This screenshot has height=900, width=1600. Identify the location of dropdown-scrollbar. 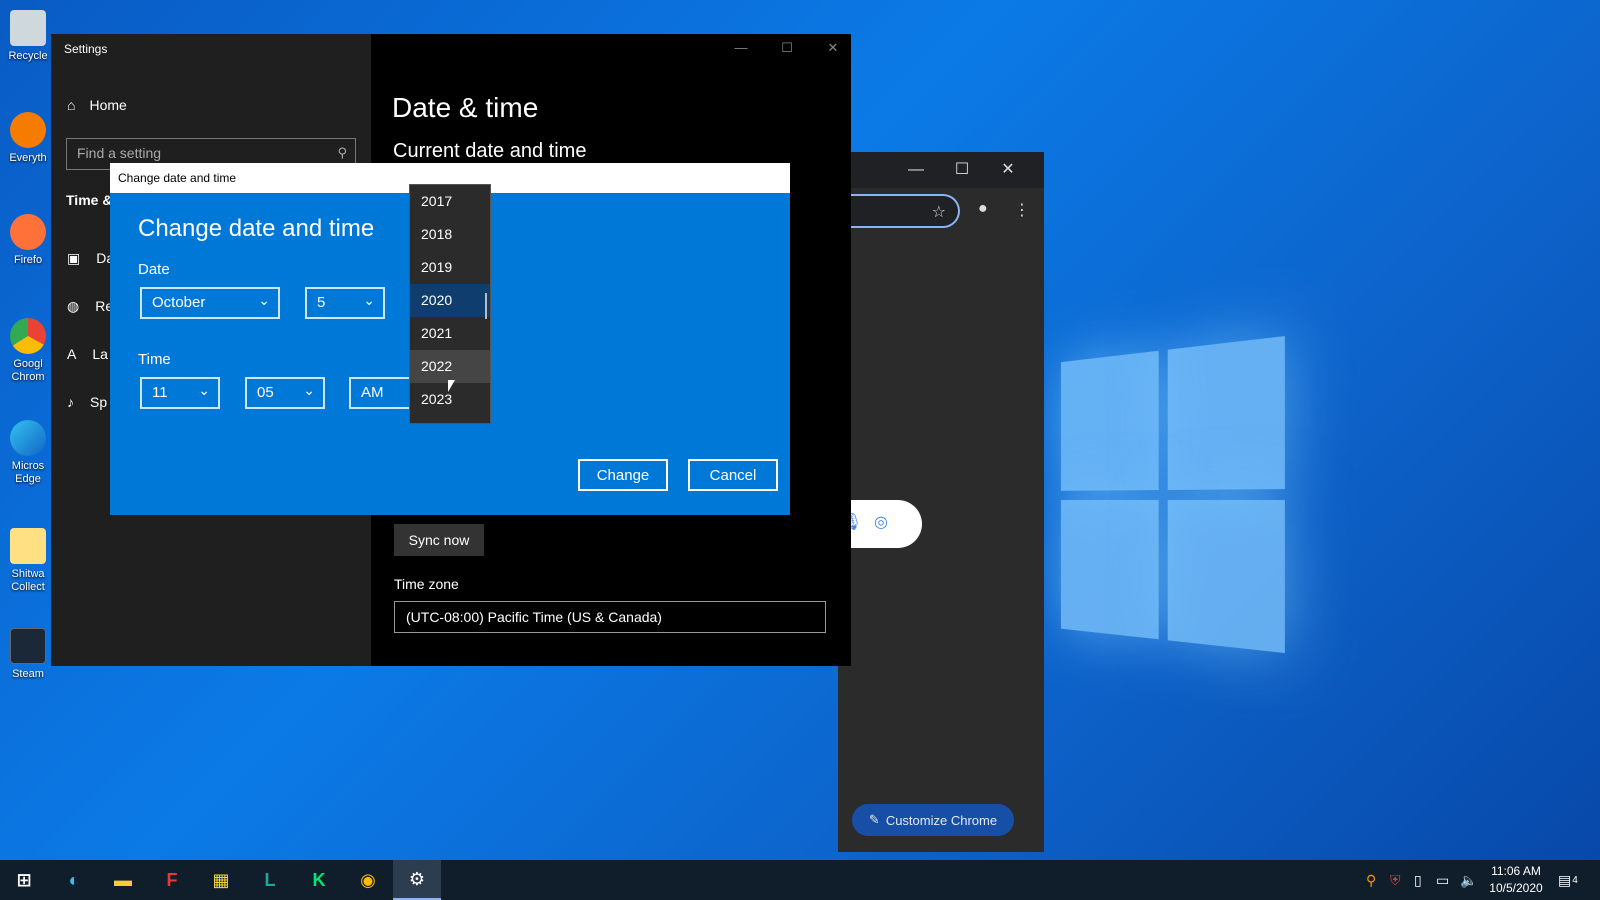
(486, 306).